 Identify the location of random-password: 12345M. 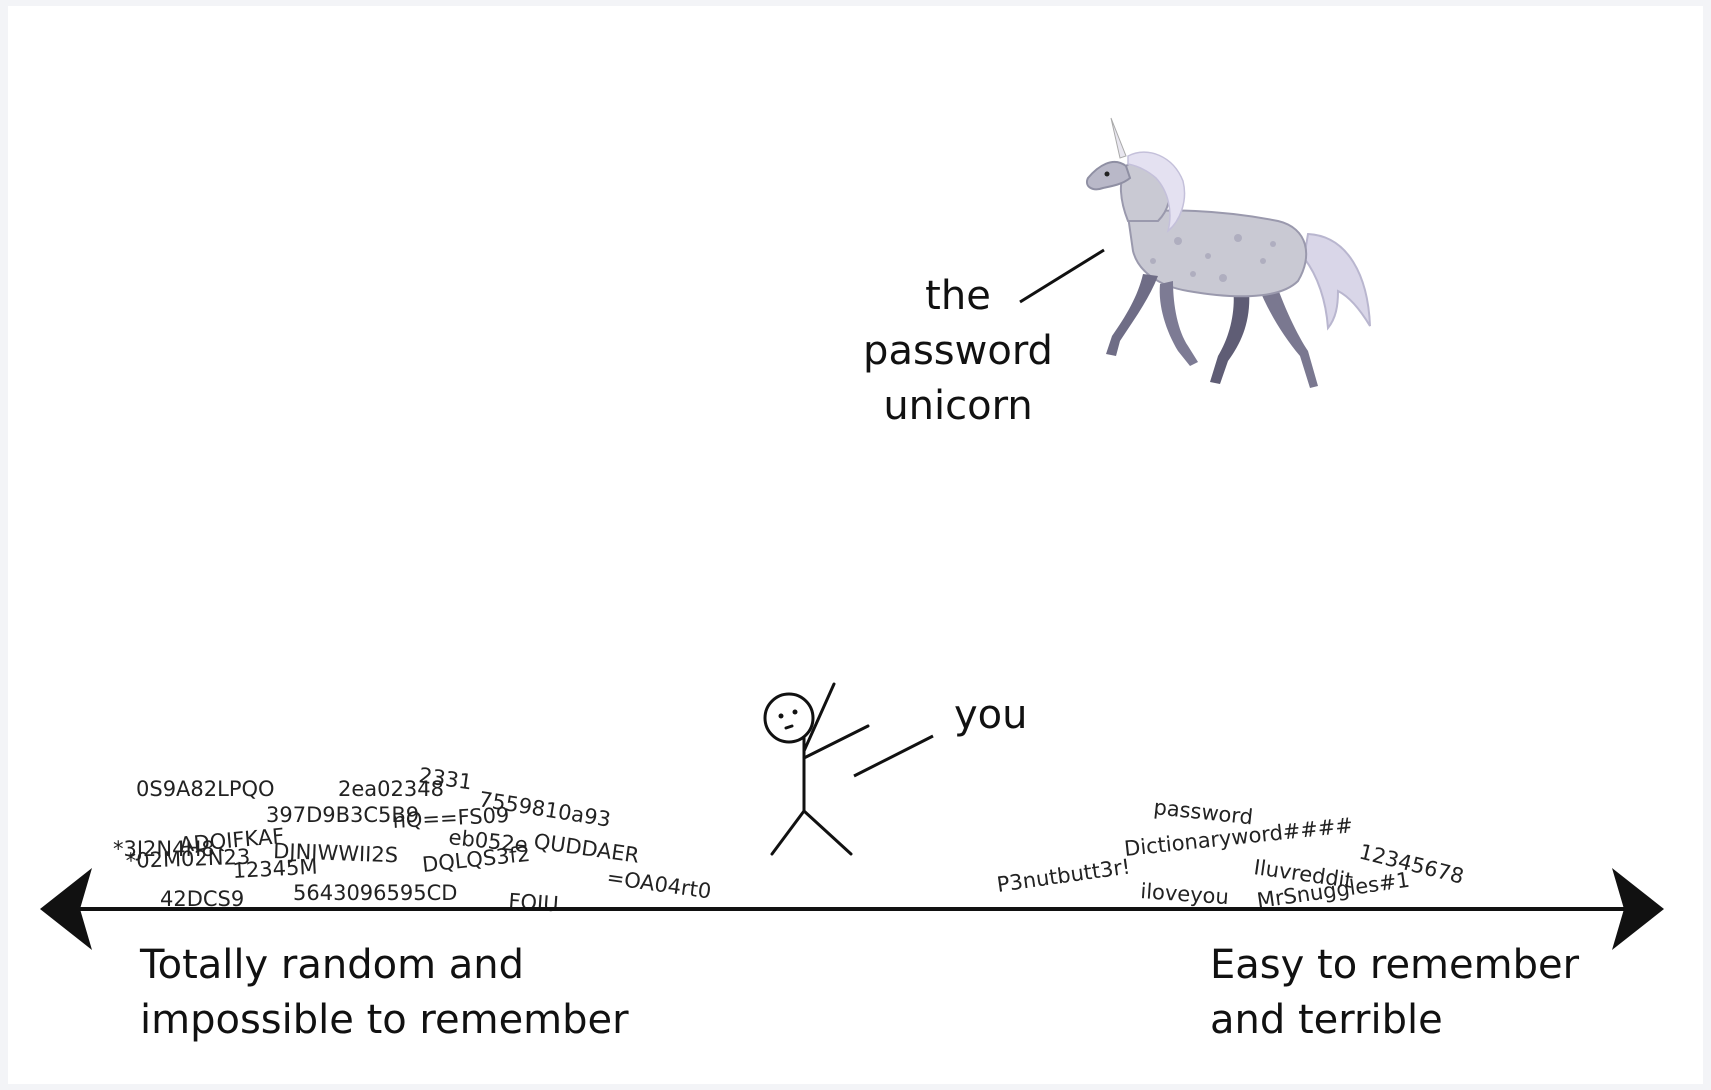
(275, 869).